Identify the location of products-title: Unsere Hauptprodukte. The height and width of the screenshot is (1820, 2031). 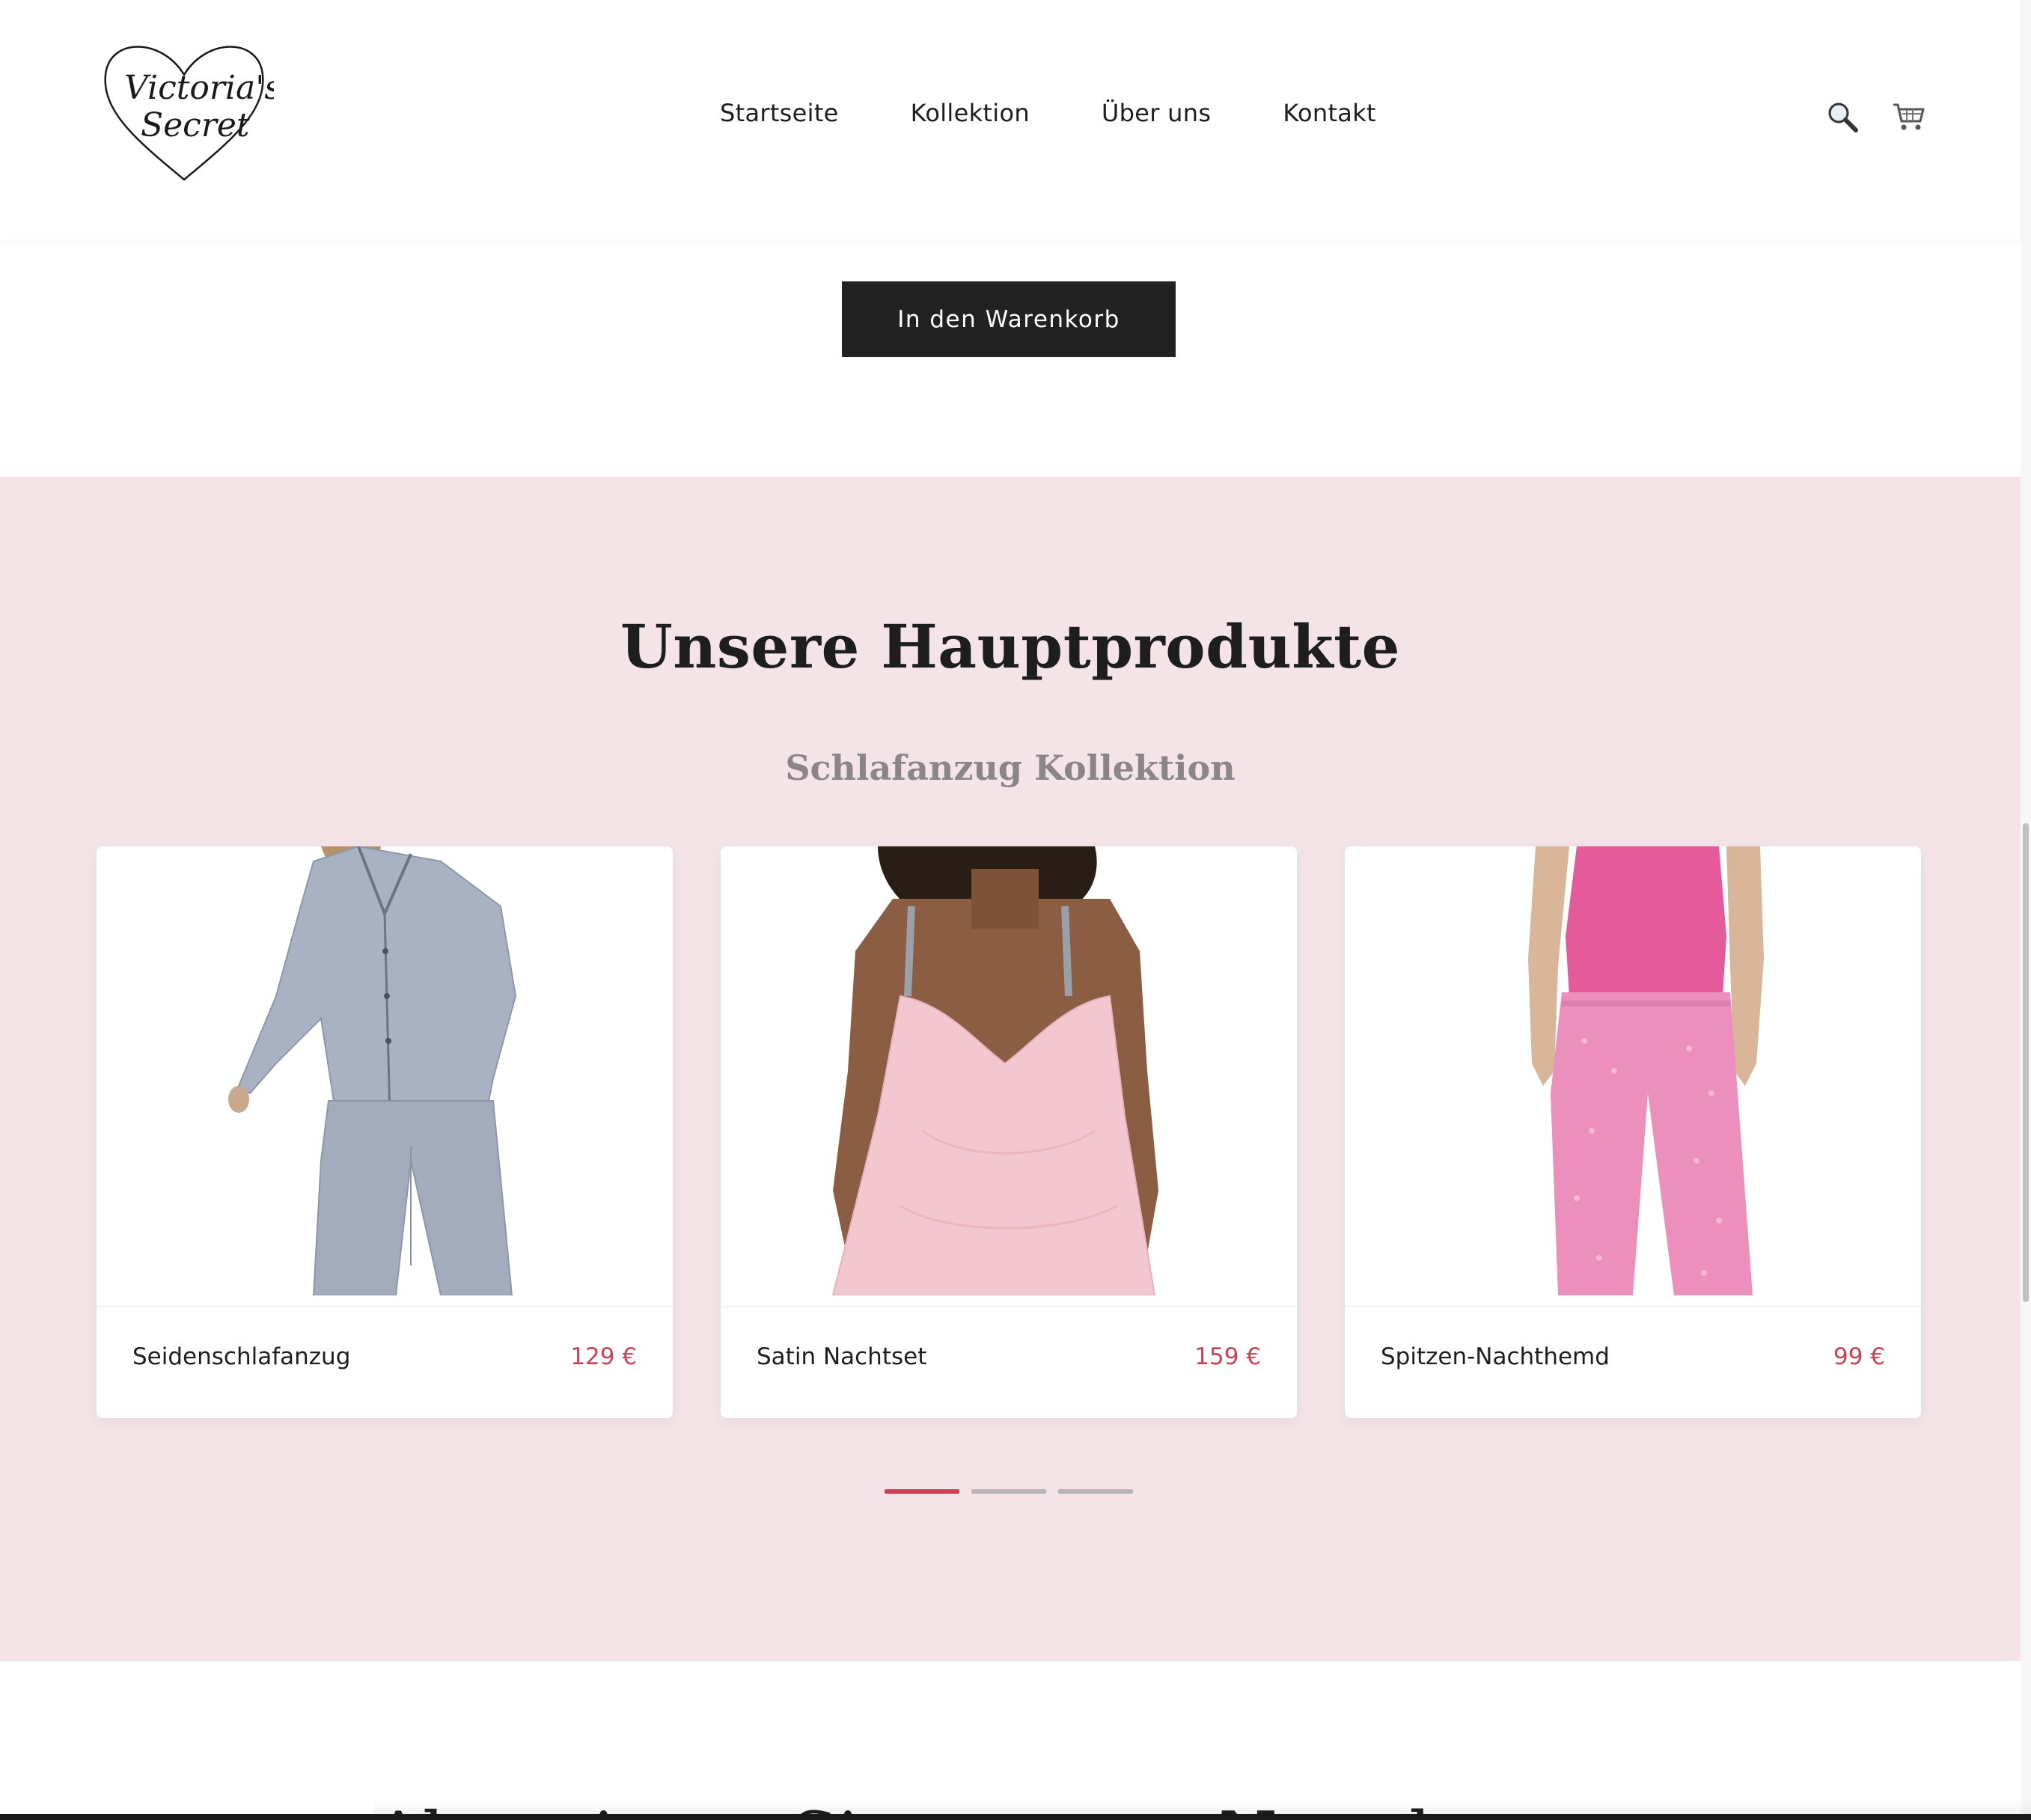
(1010, 646).